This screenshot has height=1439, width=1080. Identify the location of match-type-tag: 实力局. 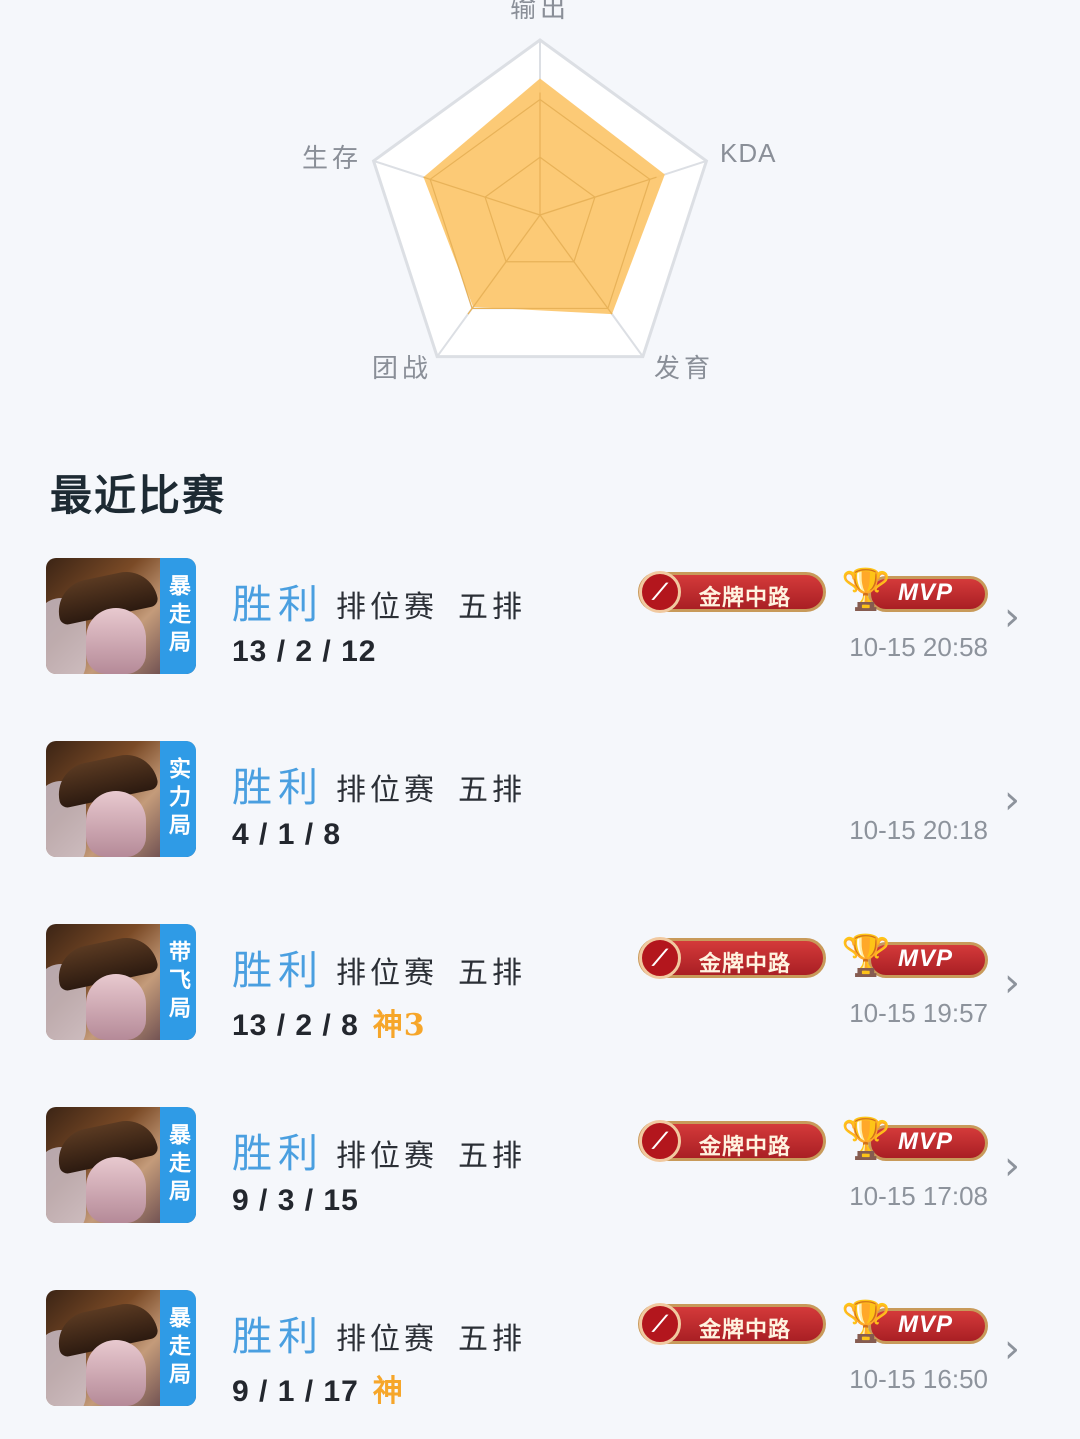
(178, 799).